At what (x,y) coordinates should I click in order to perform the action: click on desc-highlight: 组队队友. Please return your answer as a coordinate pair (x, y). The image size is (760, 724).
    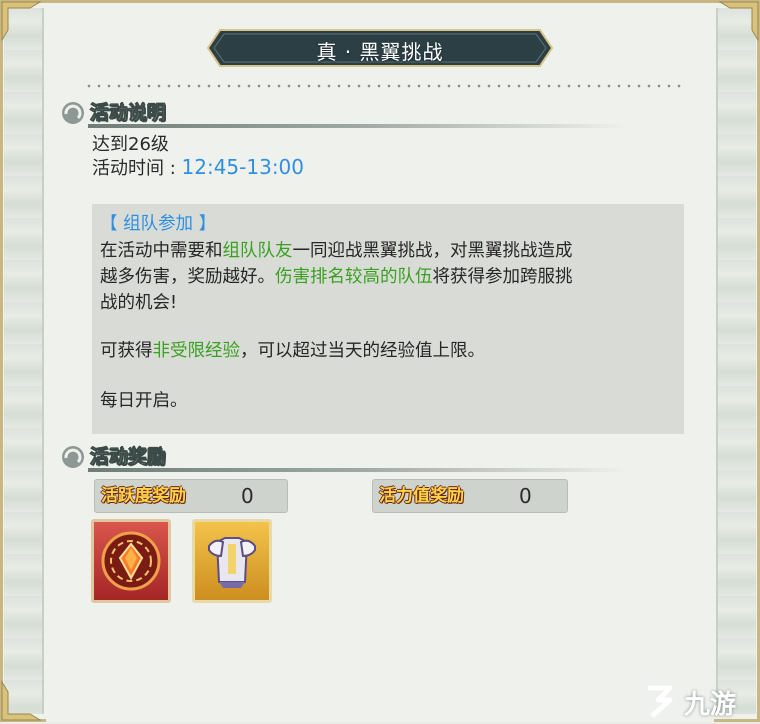
    Looking at the image, I should click on (258, 251).